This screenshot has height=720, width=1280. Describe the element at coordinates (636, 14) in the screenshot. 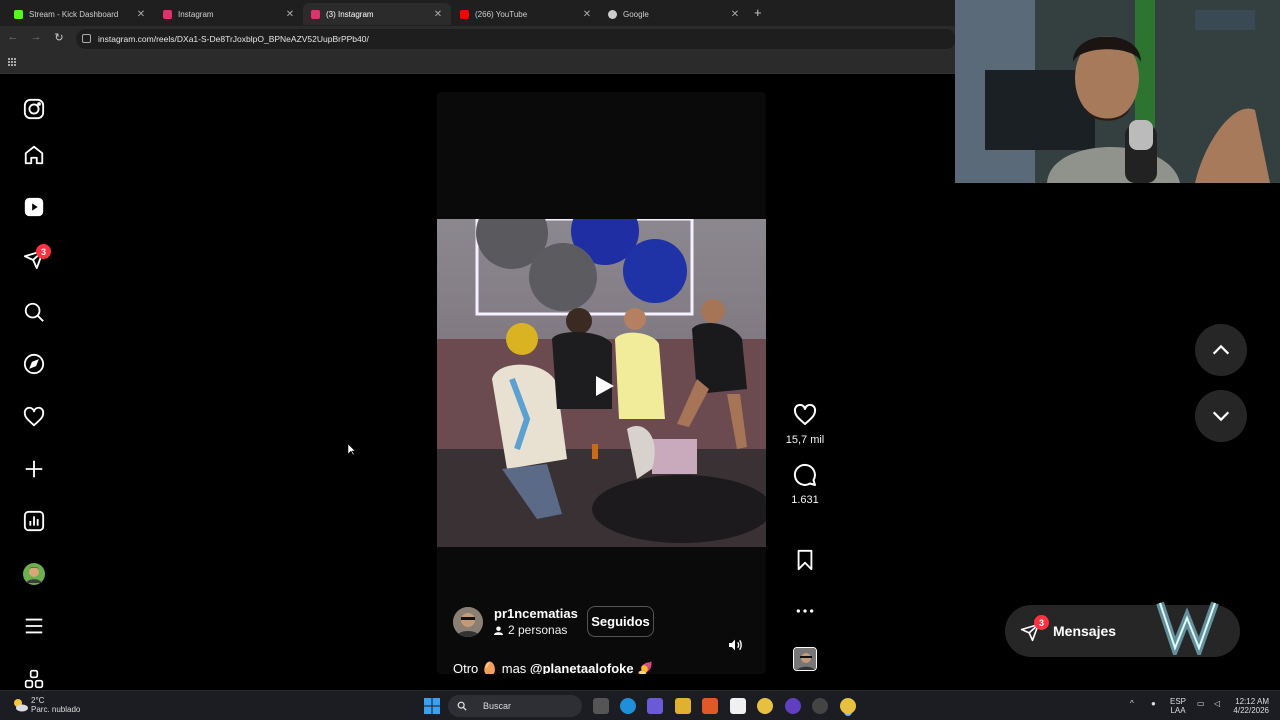

I see `tab-label: Google` at that location.